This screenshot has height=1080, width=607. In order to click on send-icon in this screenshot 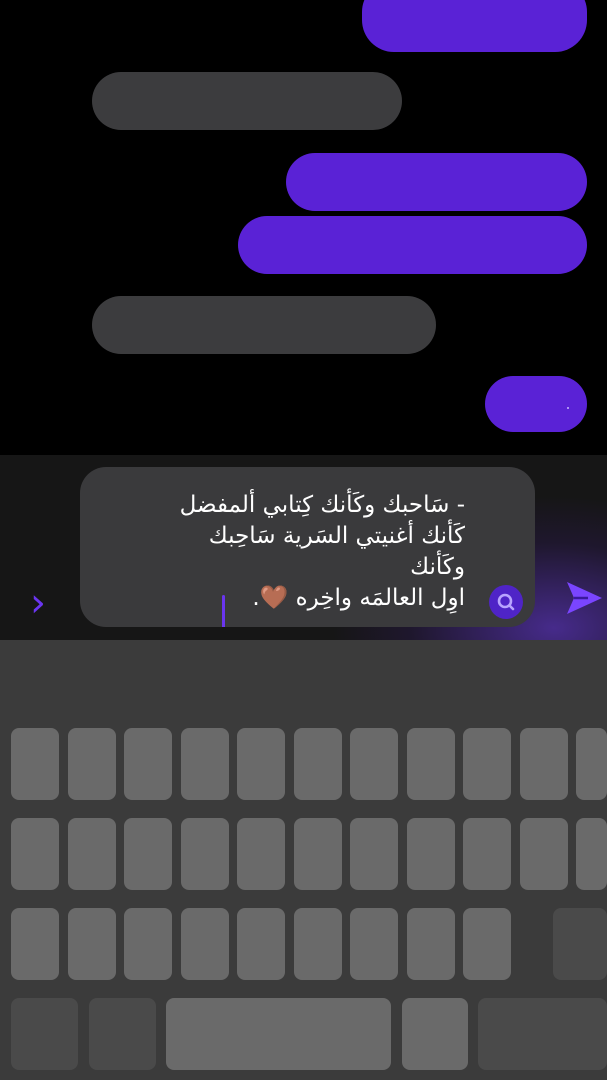, I will do `click(584, 598)`.